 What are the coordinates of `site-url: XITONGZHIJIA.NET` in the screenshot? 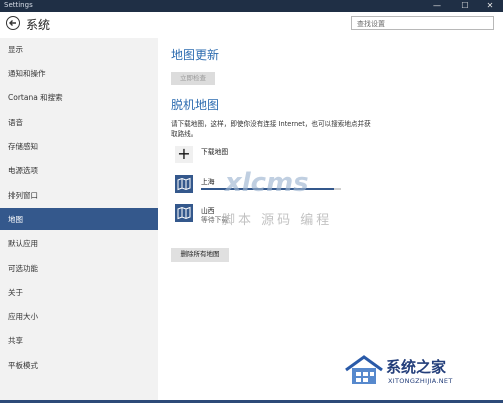 It's located at (420, 381).